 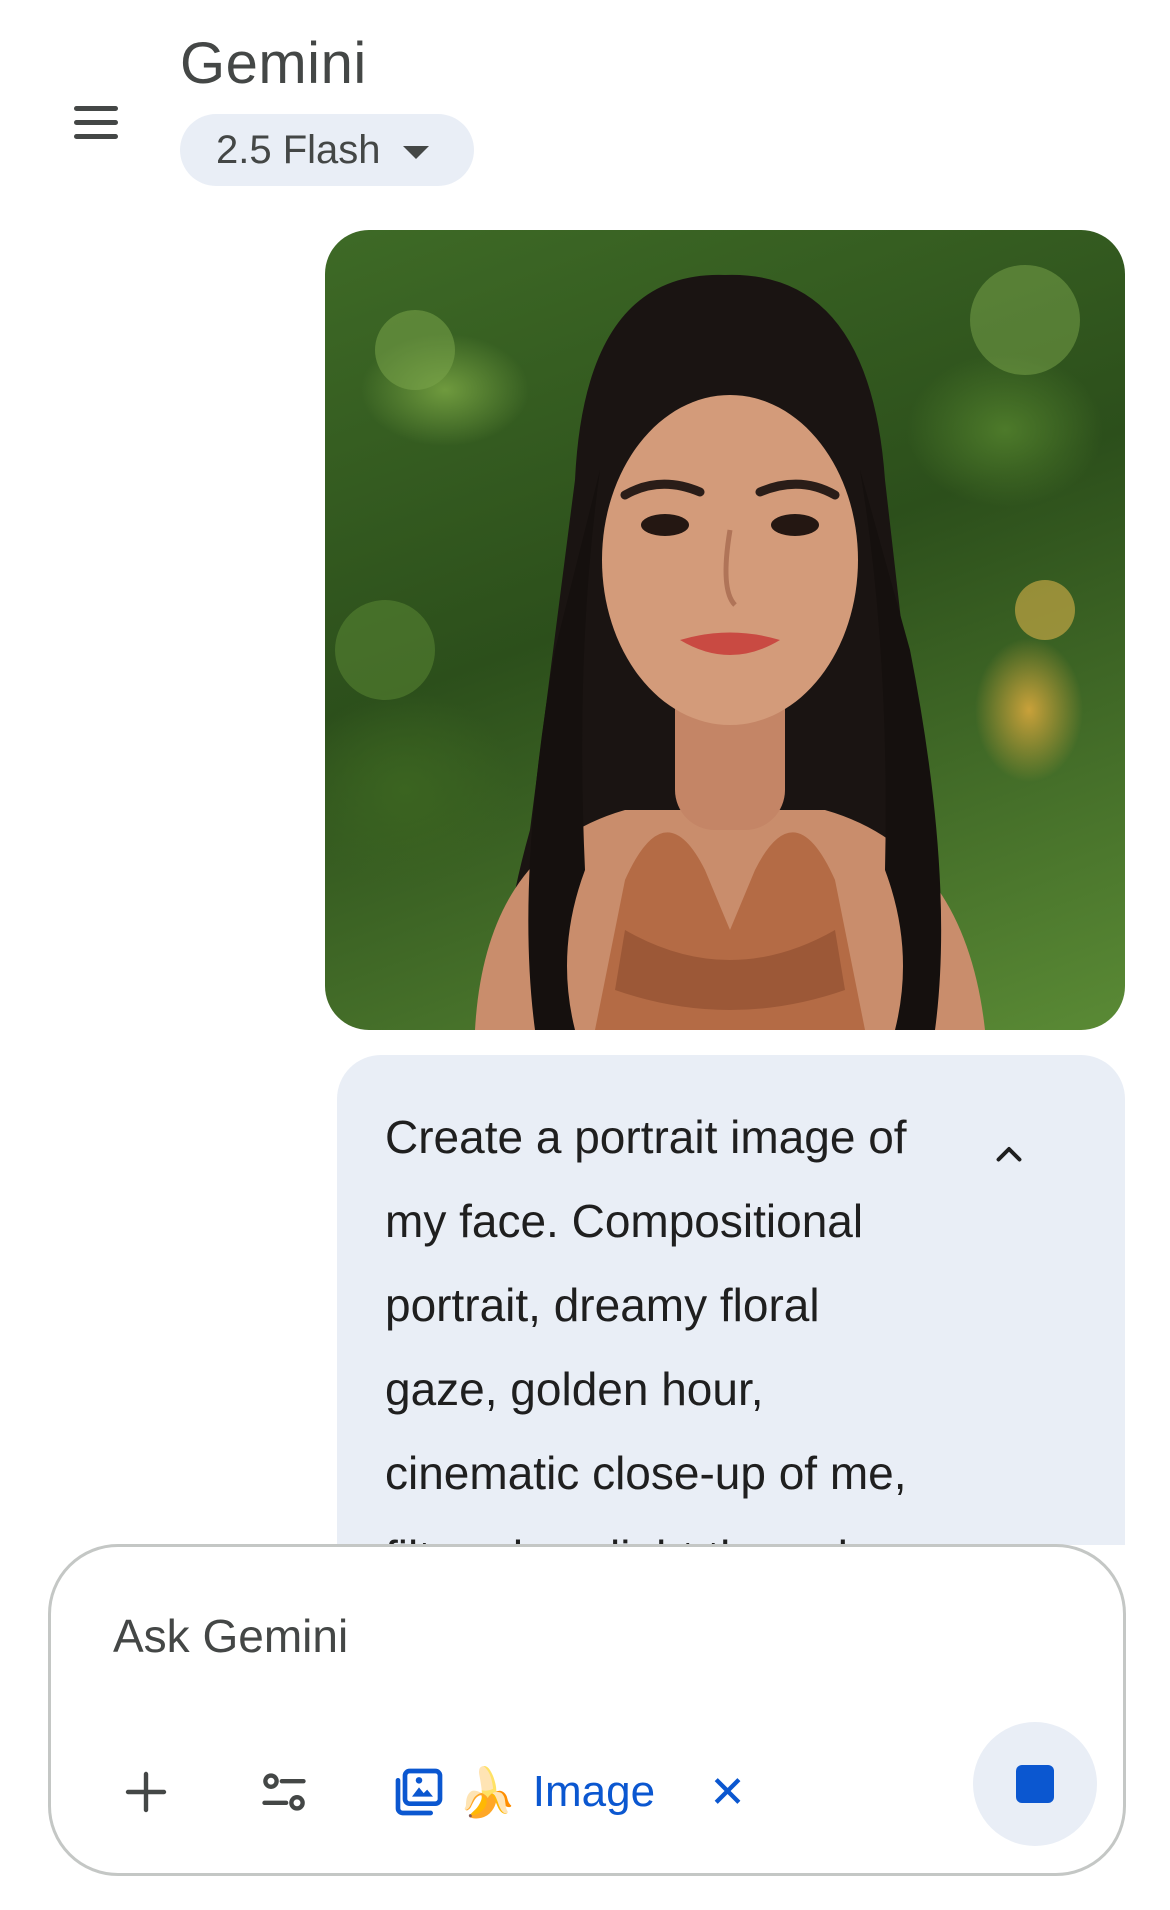 I want to click on model-selector-button: 2.5 Flash, so click(x=327, y=150).